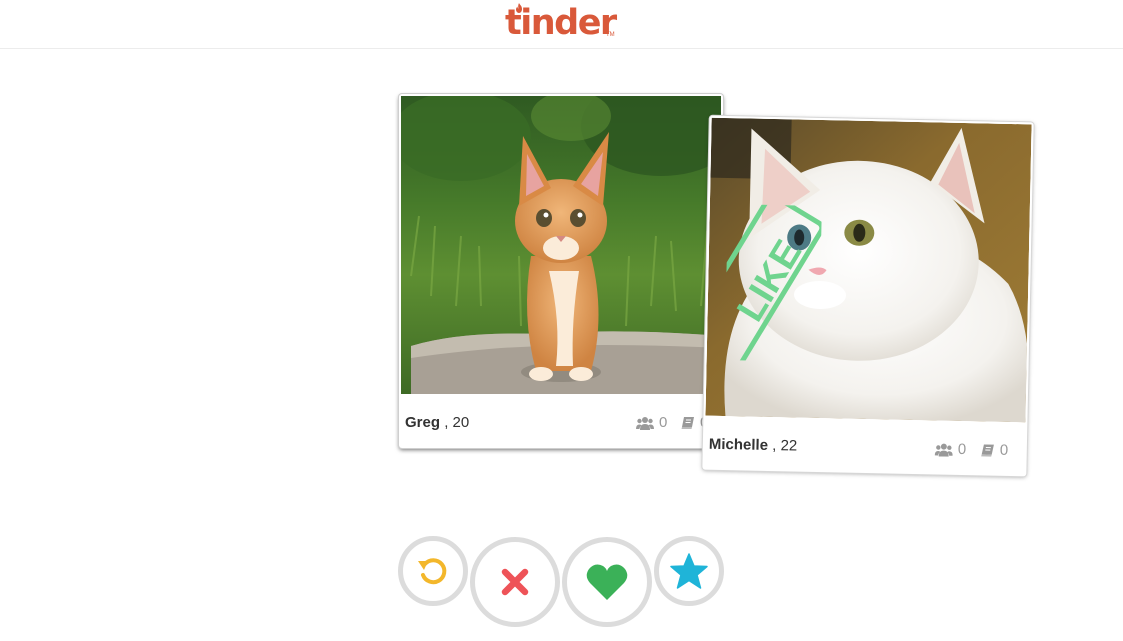 The image size is (1123, 641). Describe the element at coordinates (995, 450) in the screenshot. I see `interests-stat: 0` at that location.